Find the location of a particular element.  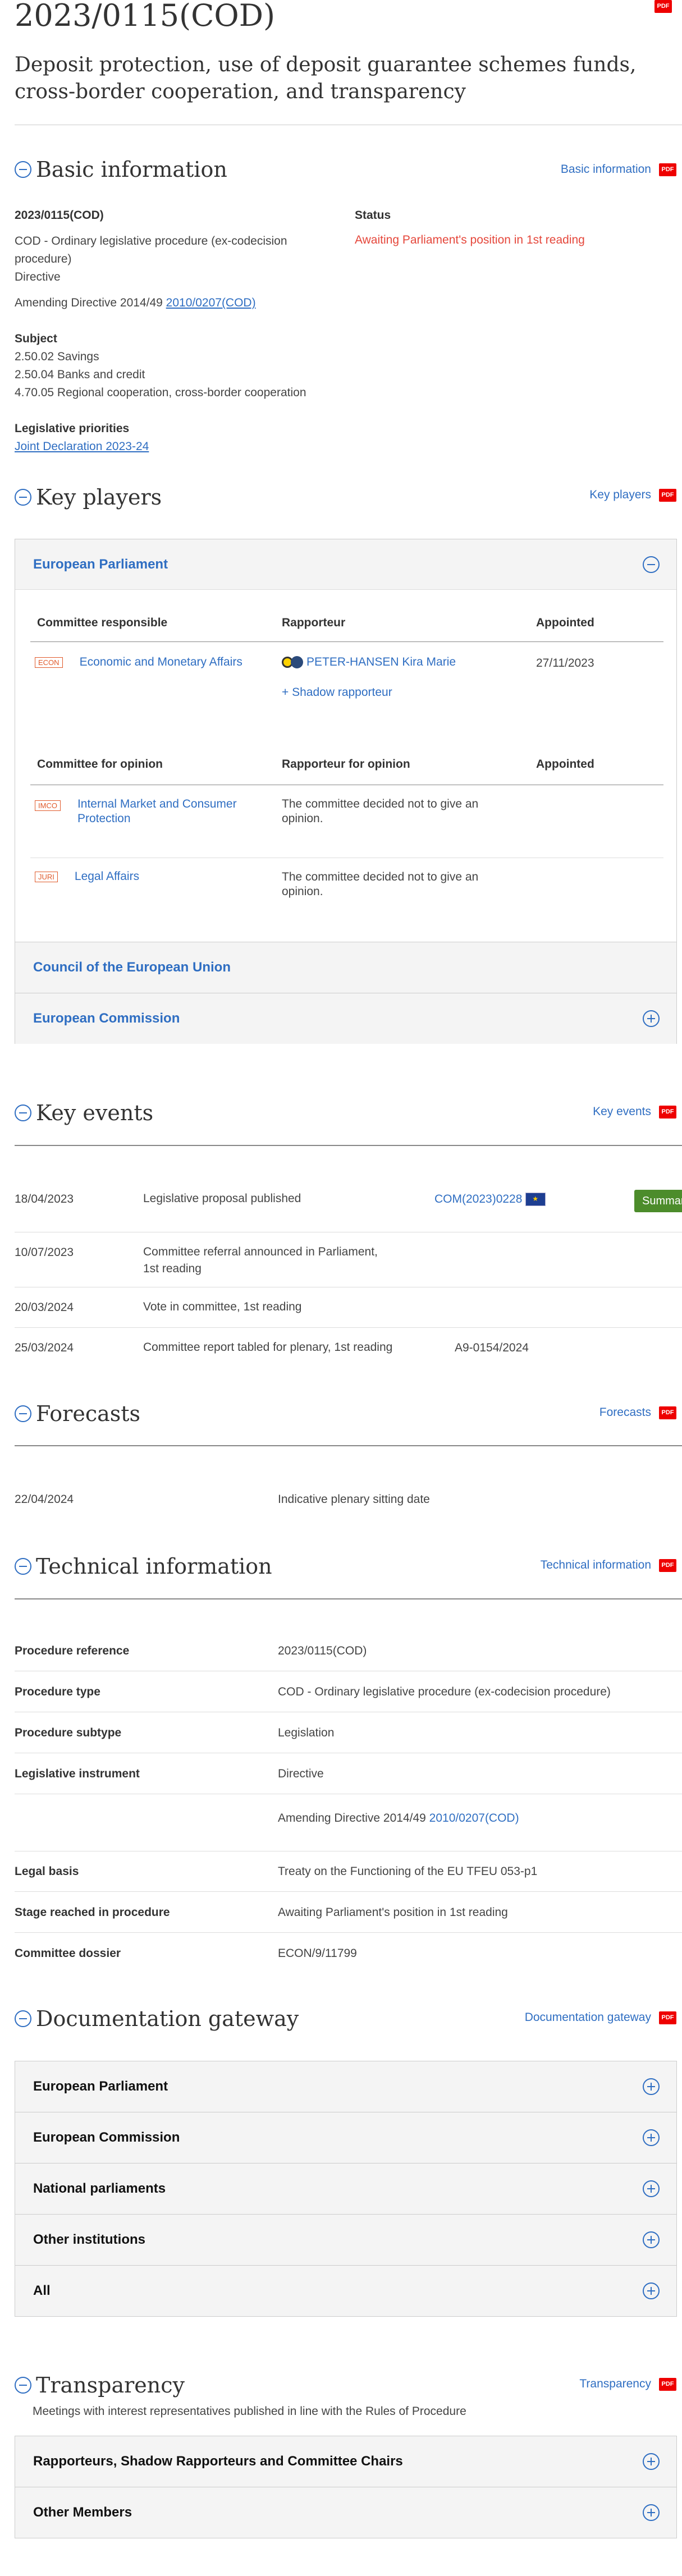

page-title: 2023/0115(COD) is located at coordinates (145, 16).